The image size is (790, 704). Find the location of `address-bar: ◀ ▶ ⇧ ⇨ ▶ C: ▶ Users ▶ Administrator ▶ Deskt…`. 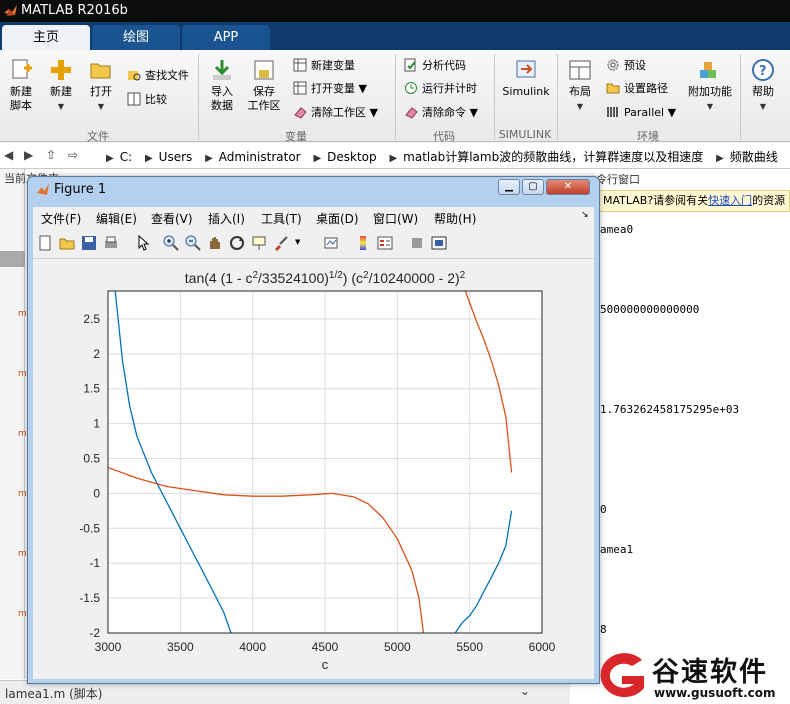

address-bar: ◀ ▶ ⇧ ⇨ ▶ C: ▶ Users ▶ Administrator ▶ Deskt… is located at coordinates (395, 156).